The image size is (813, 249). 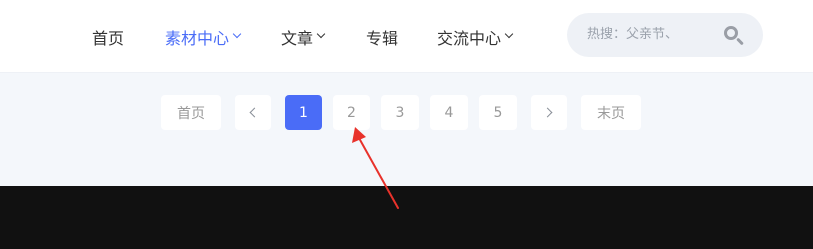 I want to click on nav-item-home: 首页, so click(x=108, y=36).